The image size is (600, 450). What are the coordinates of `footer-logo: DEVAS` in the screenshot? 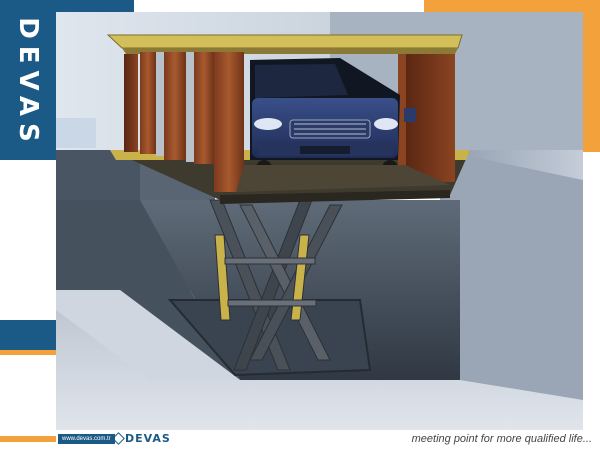 It's located at (141, 438).